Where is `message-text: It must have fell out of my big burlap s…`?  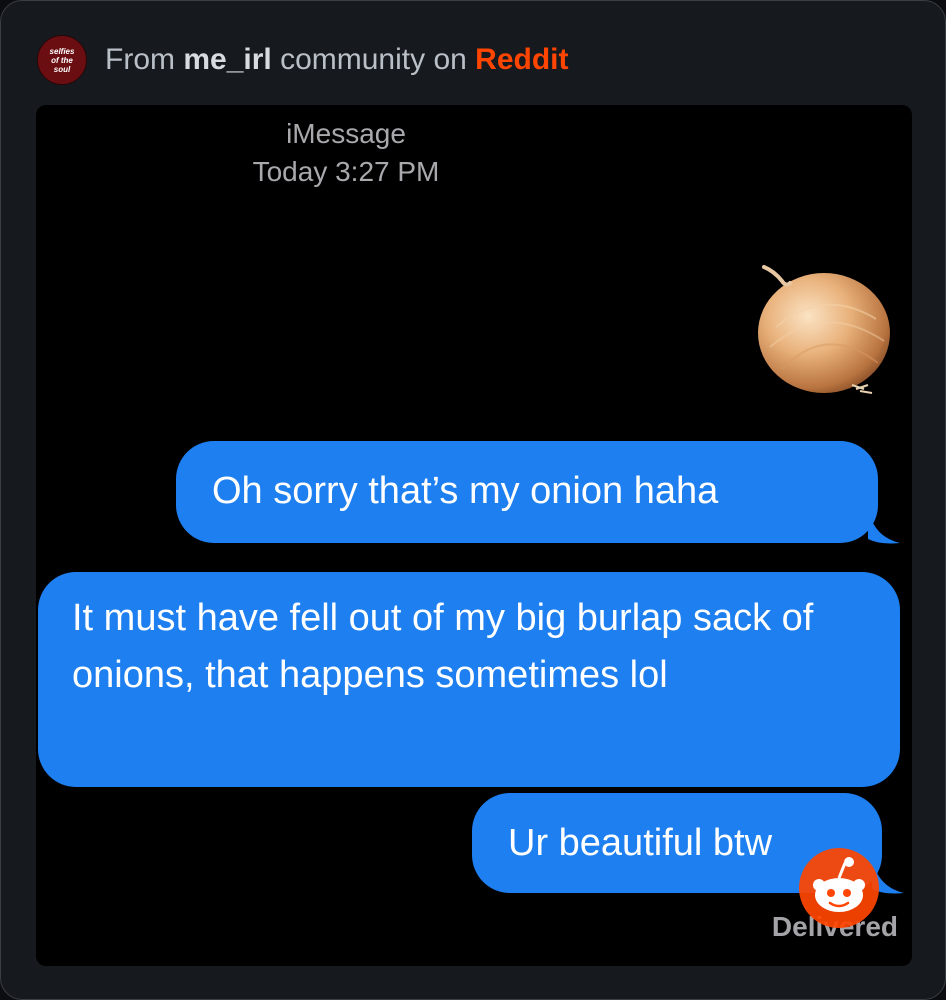 message-text: It must have fell out of my big burlap s… is located at coordinates (443, 646).